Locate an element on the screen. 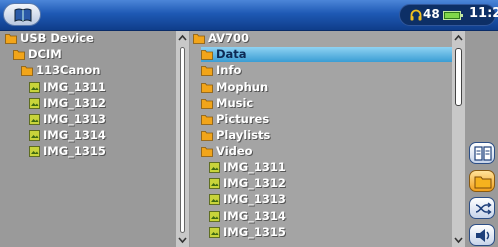 Image resolution: width=498 pixels, height=247 pixels. item-label: Mophun is located at coordinates (242, 87).